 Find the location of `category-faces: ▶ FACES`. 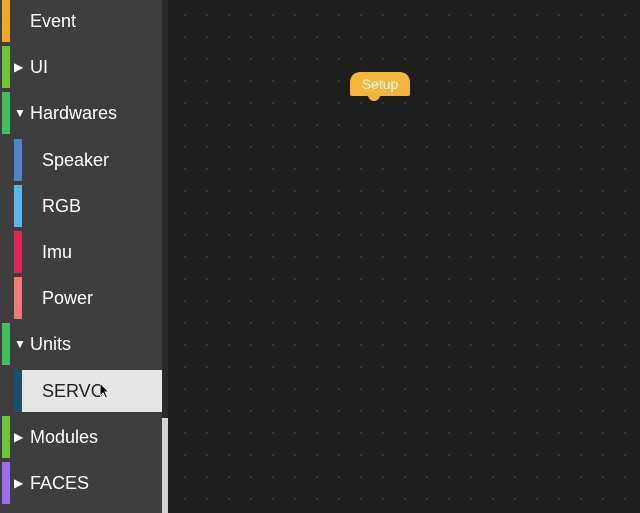

category-faces: ▶ FACES is located at coordinates (81, 483).